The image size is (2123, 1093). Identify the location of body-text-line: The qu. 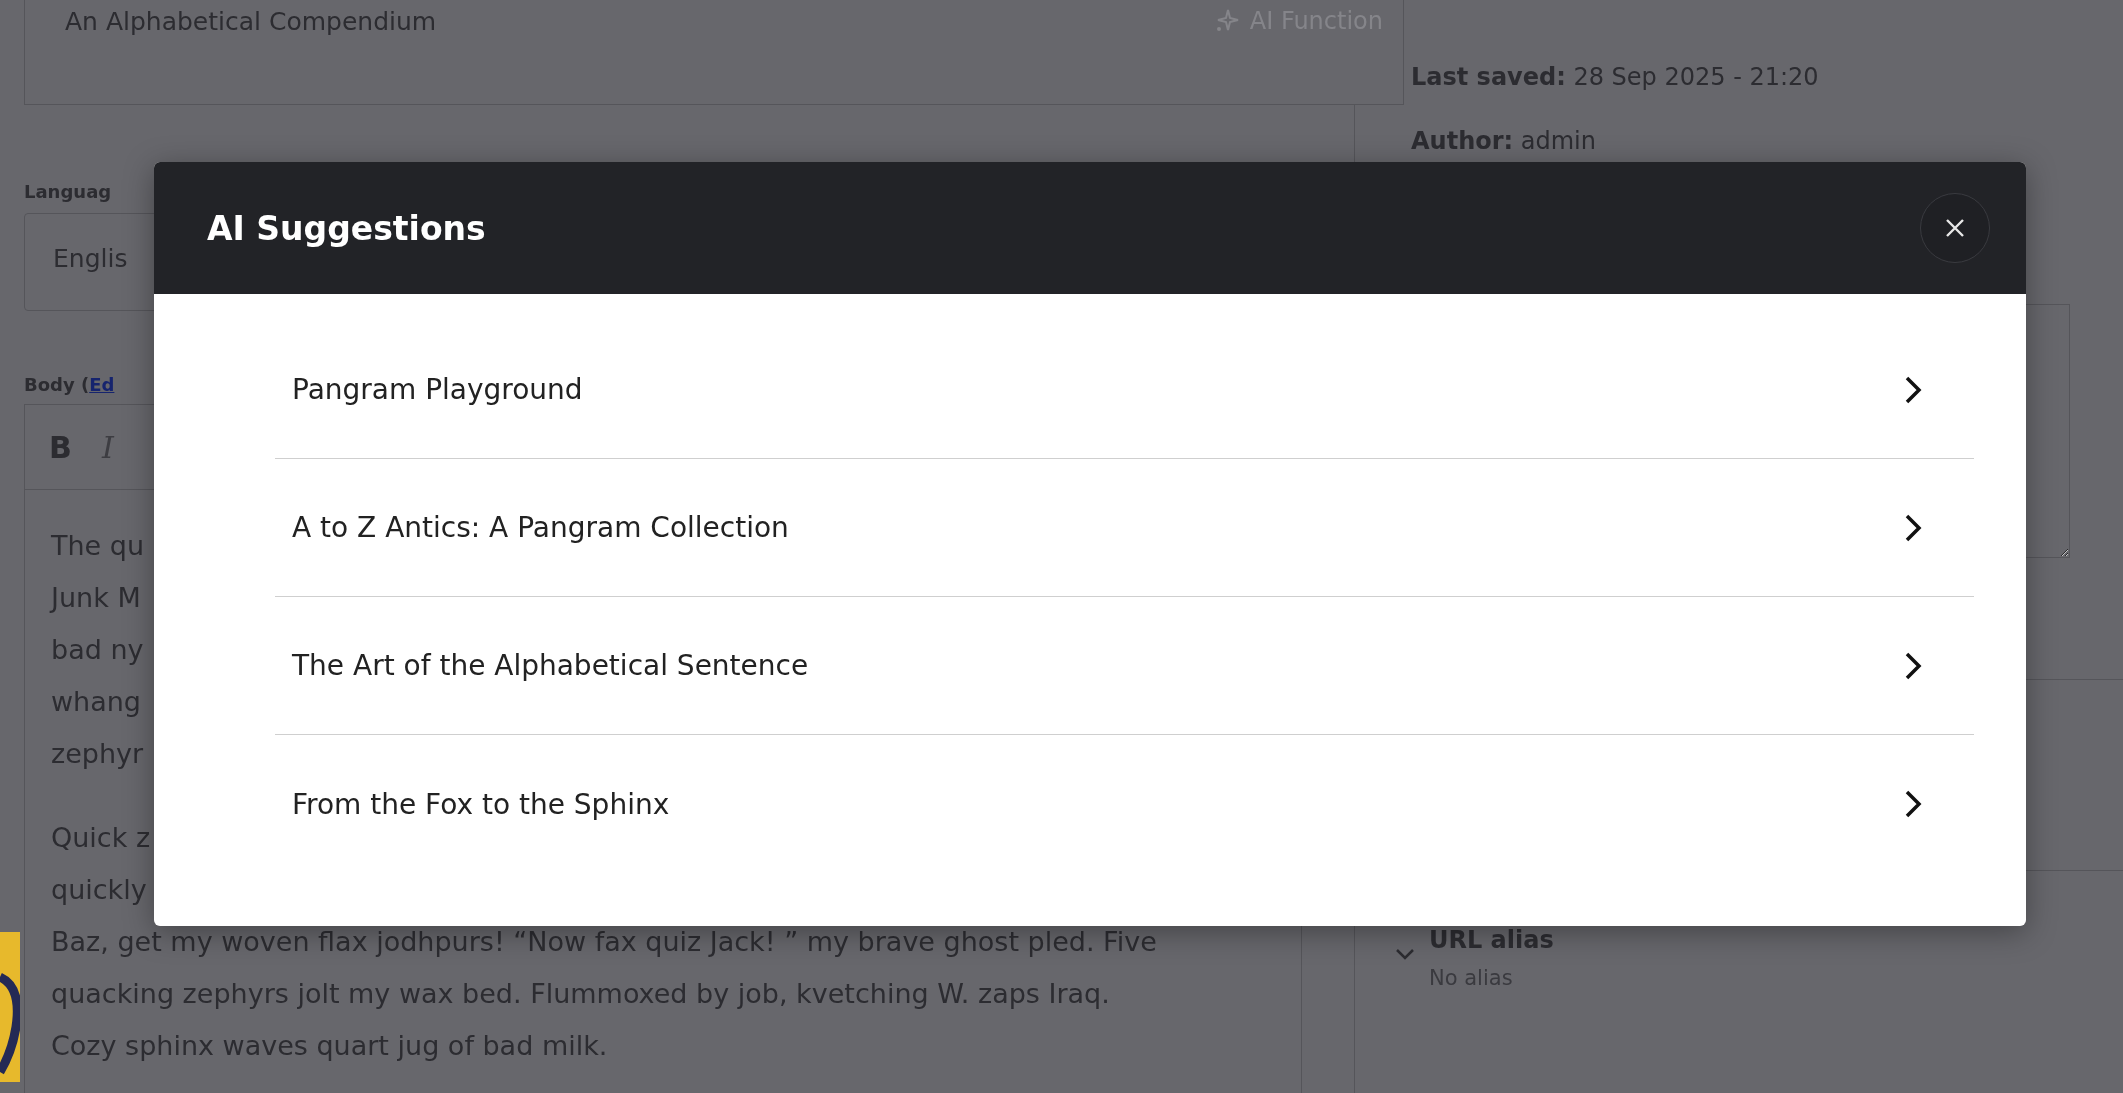
(98, 546).